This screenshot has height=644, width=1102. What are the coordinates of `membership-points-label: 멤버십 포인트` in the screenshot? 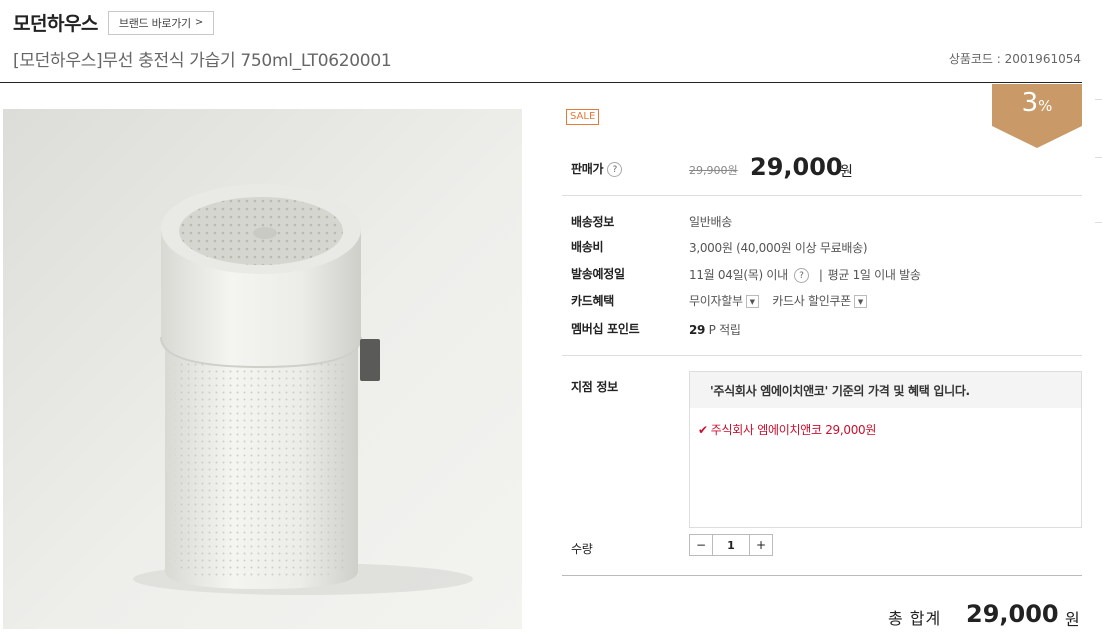 It's located at (605, 329).